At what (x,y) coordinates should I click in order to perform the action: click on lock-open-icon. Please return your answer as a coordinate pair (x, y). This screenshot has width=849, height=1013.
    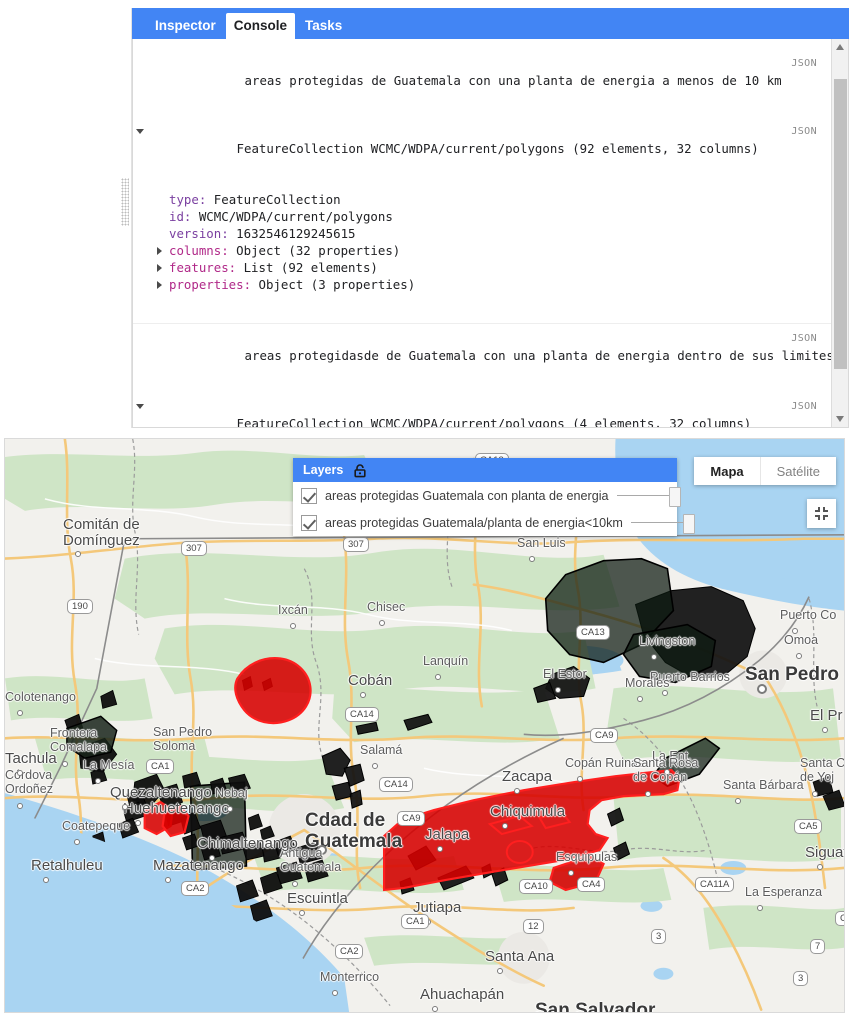
    Looking at the image, I should click on (360, 470).